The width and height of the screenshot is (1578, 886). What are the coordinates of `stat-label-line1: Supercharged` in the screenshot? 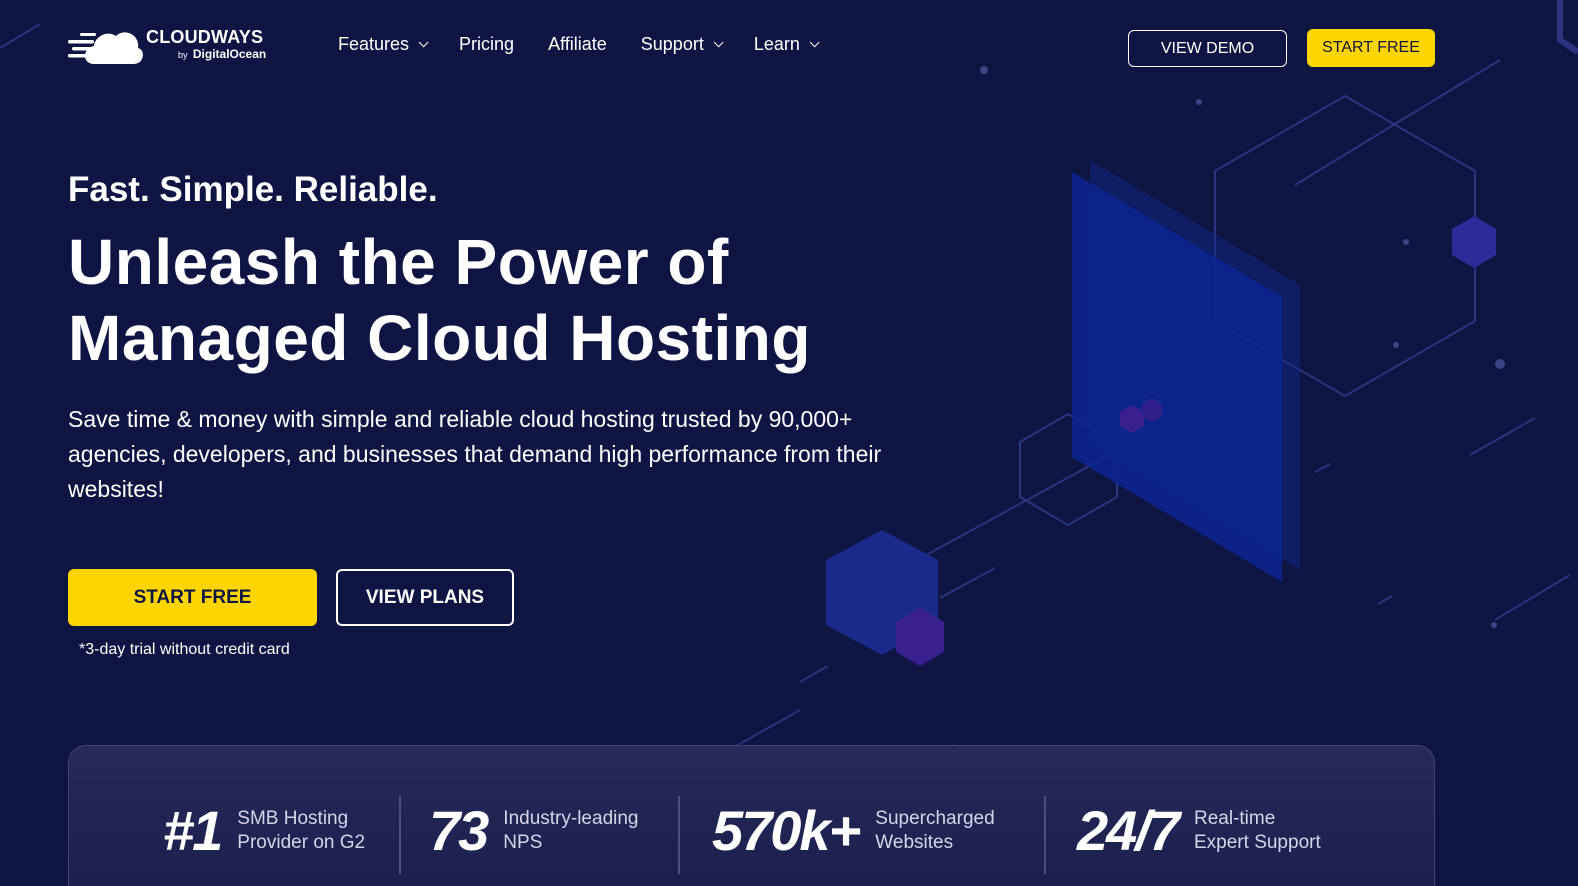 It's located at (935, 818).